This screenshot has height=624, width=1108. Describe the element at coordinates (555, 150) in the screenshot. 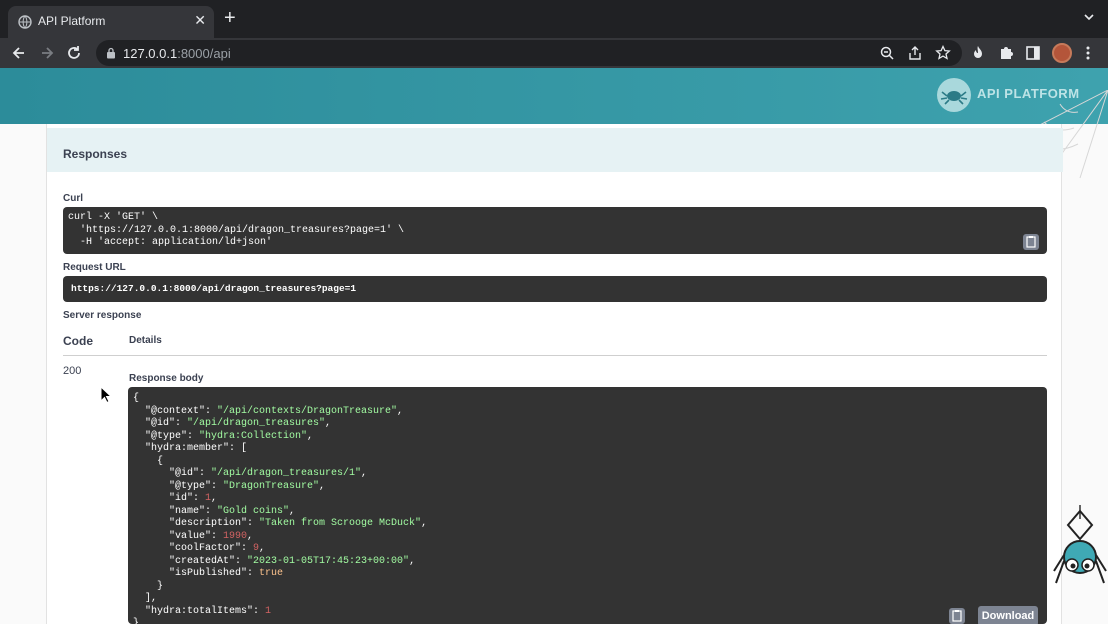

I see `responses-section-header: Responses` at that location.